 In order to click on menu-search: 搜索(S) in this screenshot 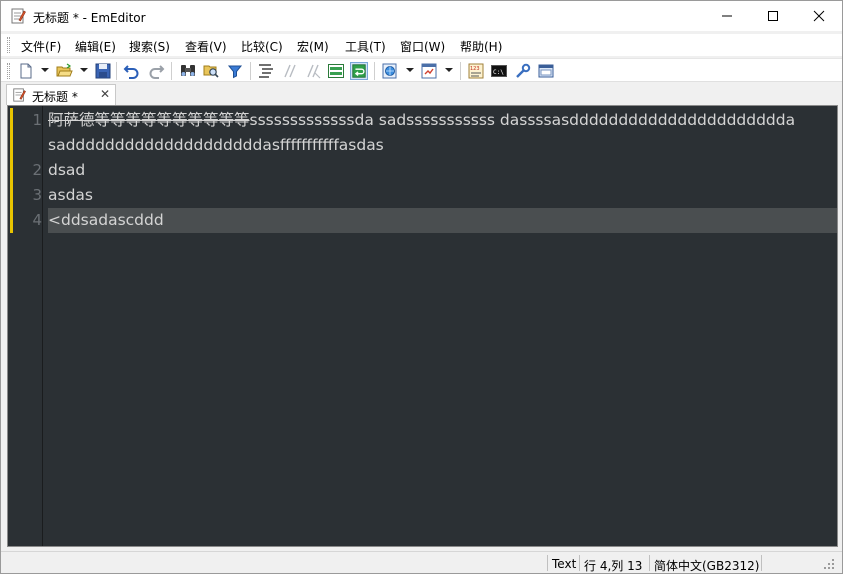, I will do `click(149, 46)`.